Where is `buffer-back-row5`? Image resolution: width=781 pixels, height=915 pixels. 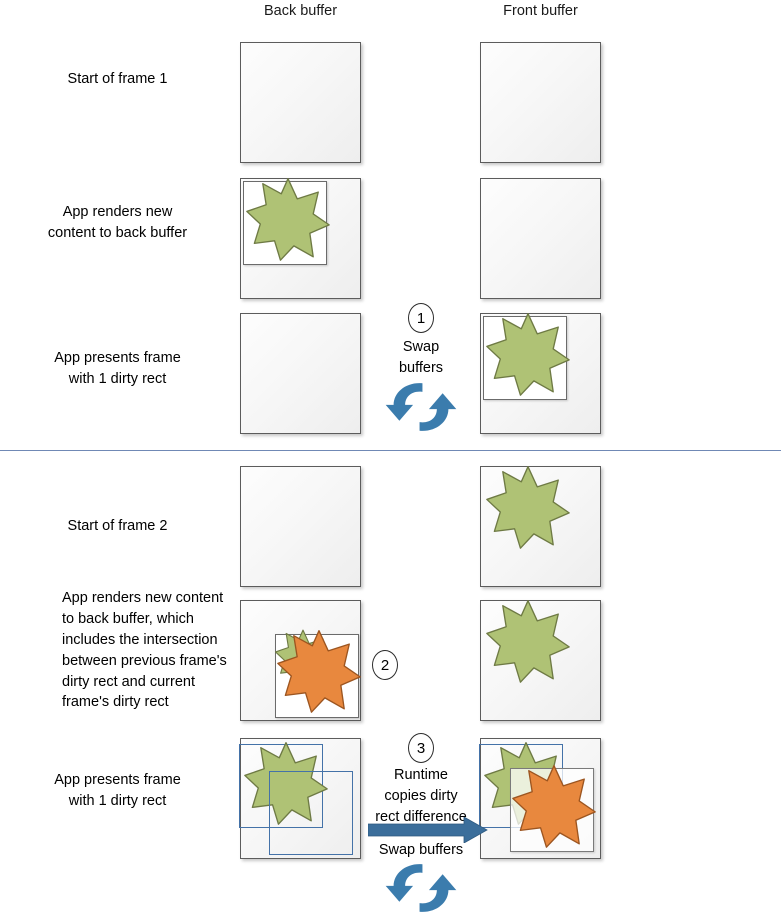 buffer-back-row5 is located at coordinates (300, 660).